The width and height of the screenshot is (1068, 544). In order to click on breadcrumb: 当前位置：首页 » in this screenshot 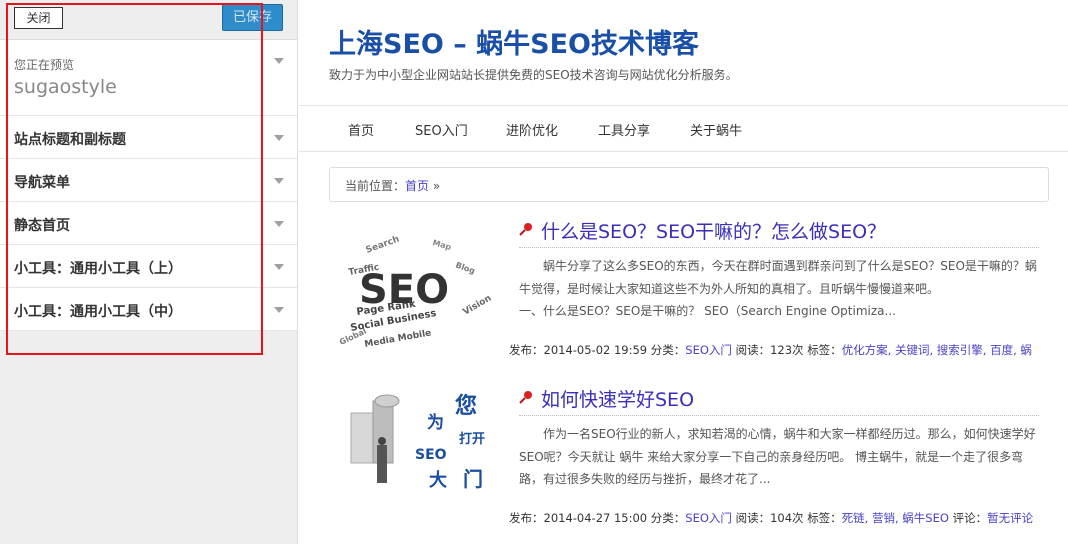, I will do `click(689, 184)`.